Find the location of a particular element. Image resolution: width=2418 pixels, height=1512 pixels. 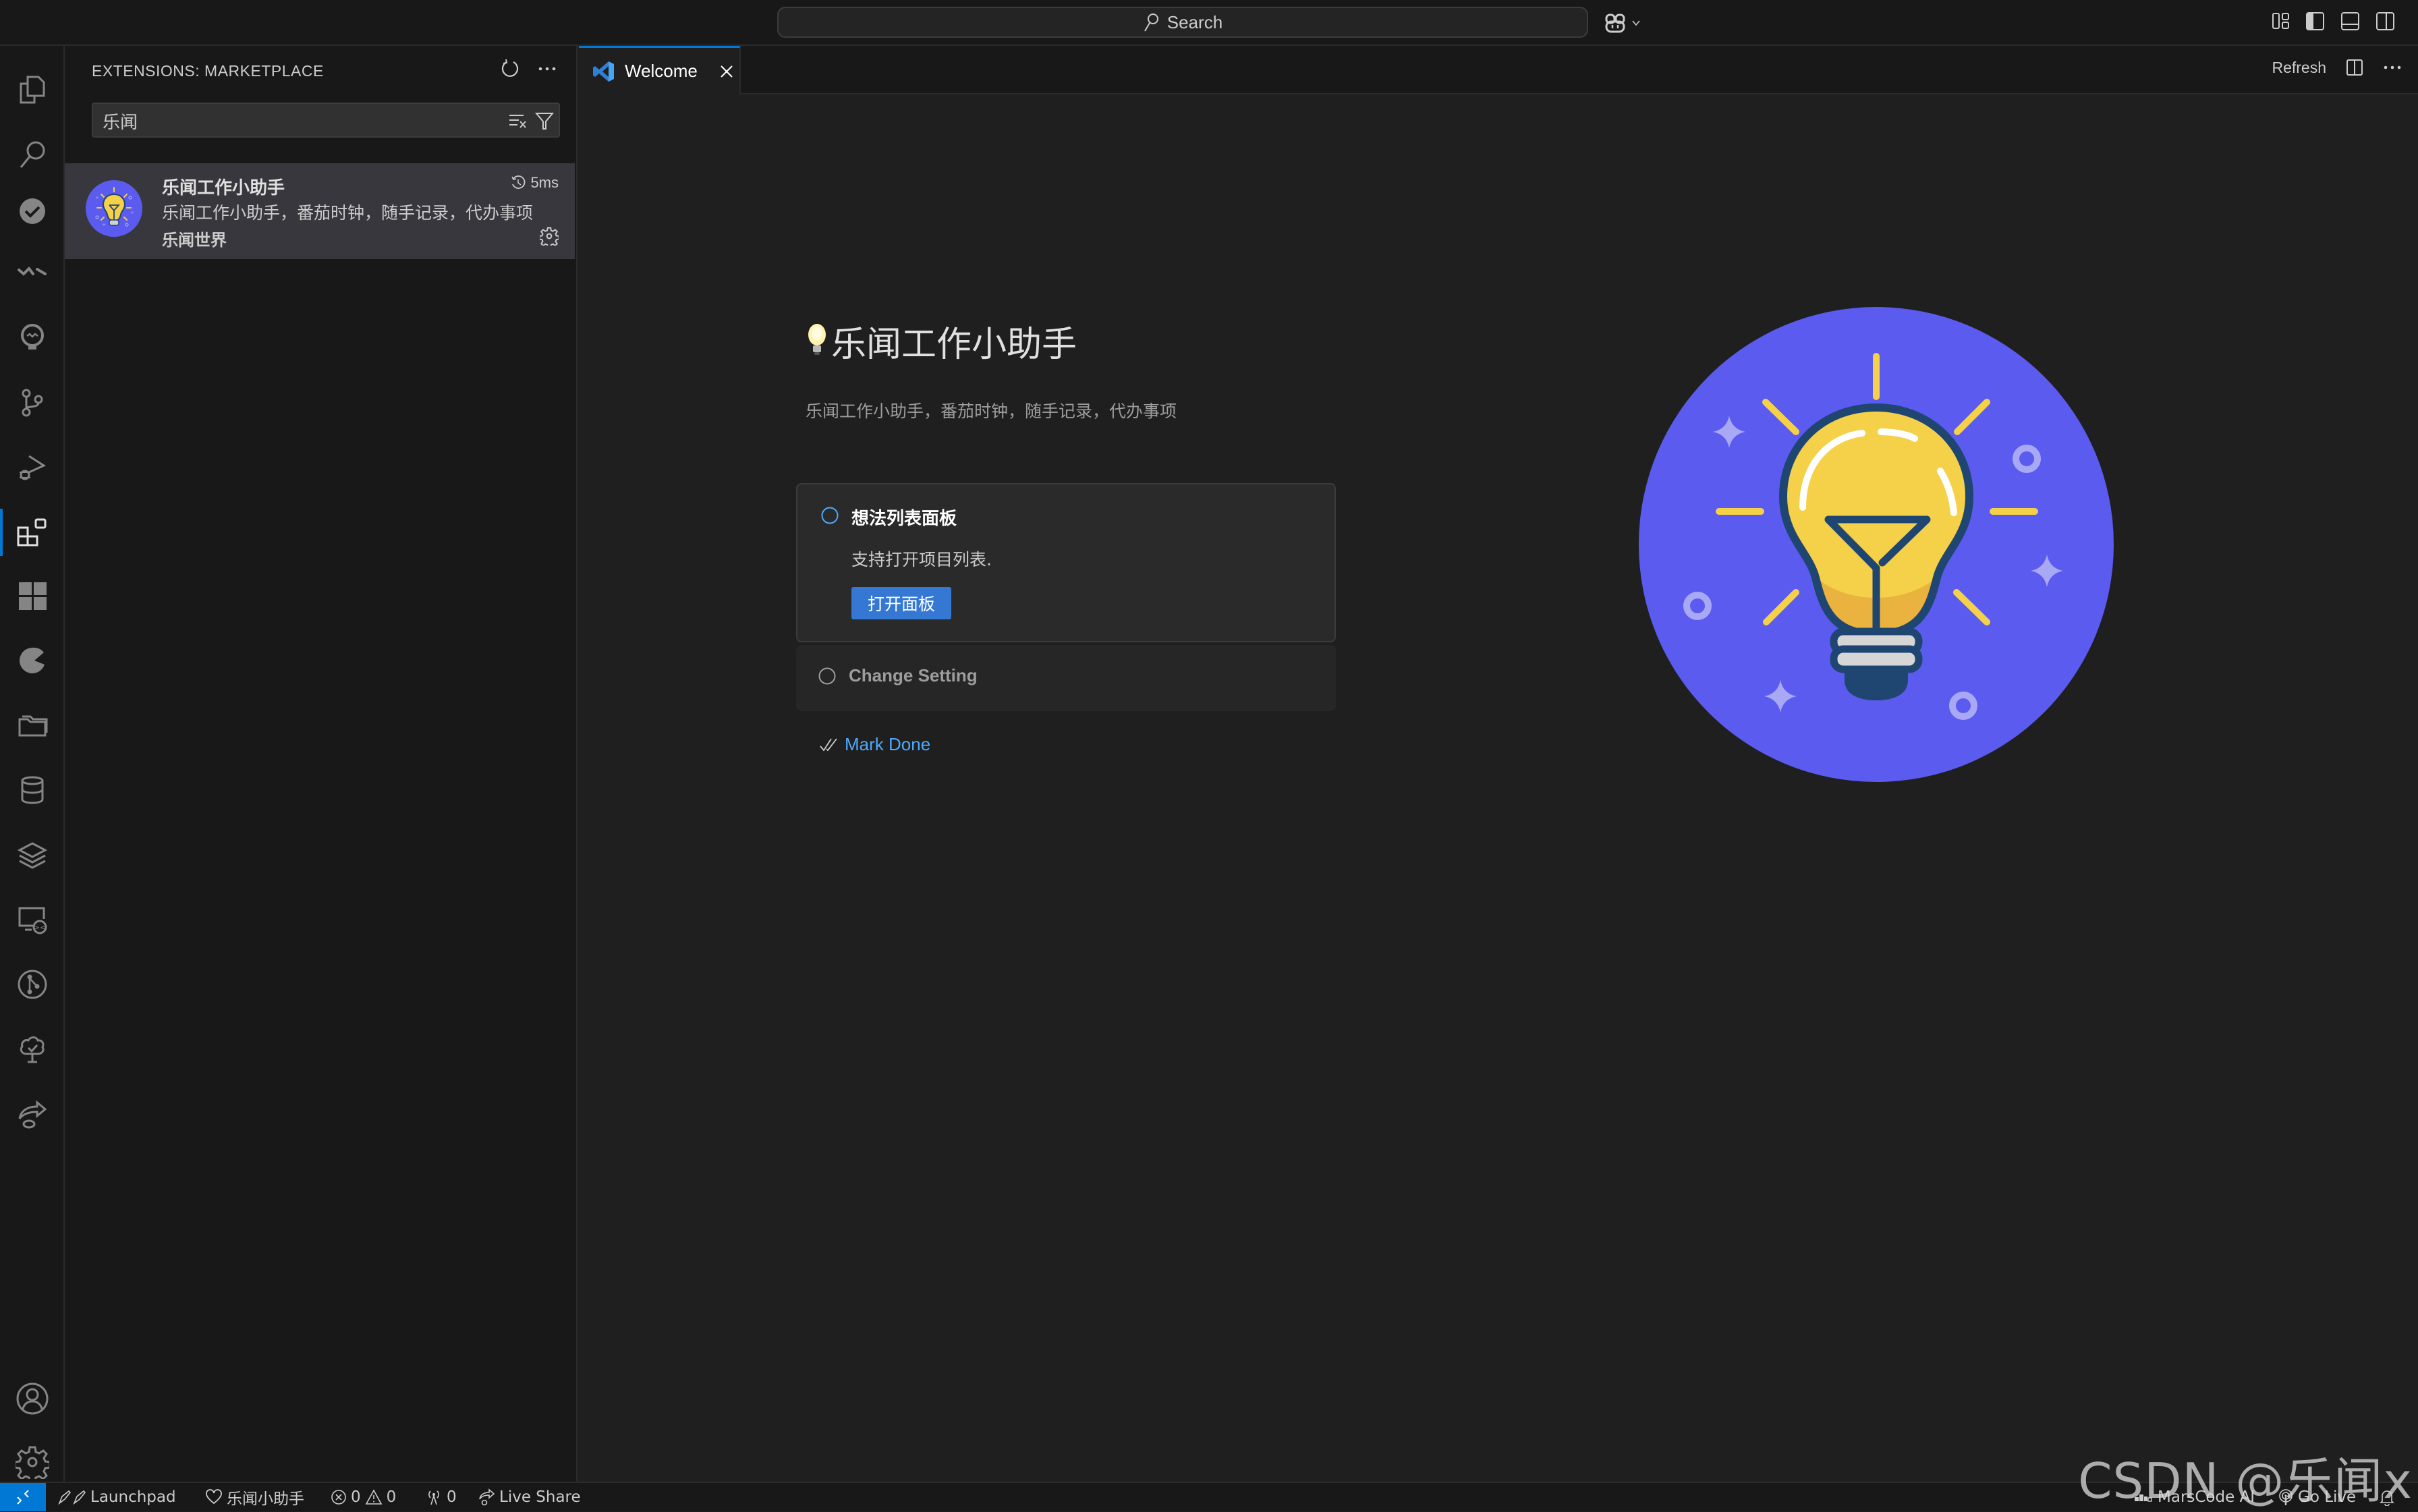

walkthrough-title: 乐闻工作小助手 is located at coordinates (942, 341).